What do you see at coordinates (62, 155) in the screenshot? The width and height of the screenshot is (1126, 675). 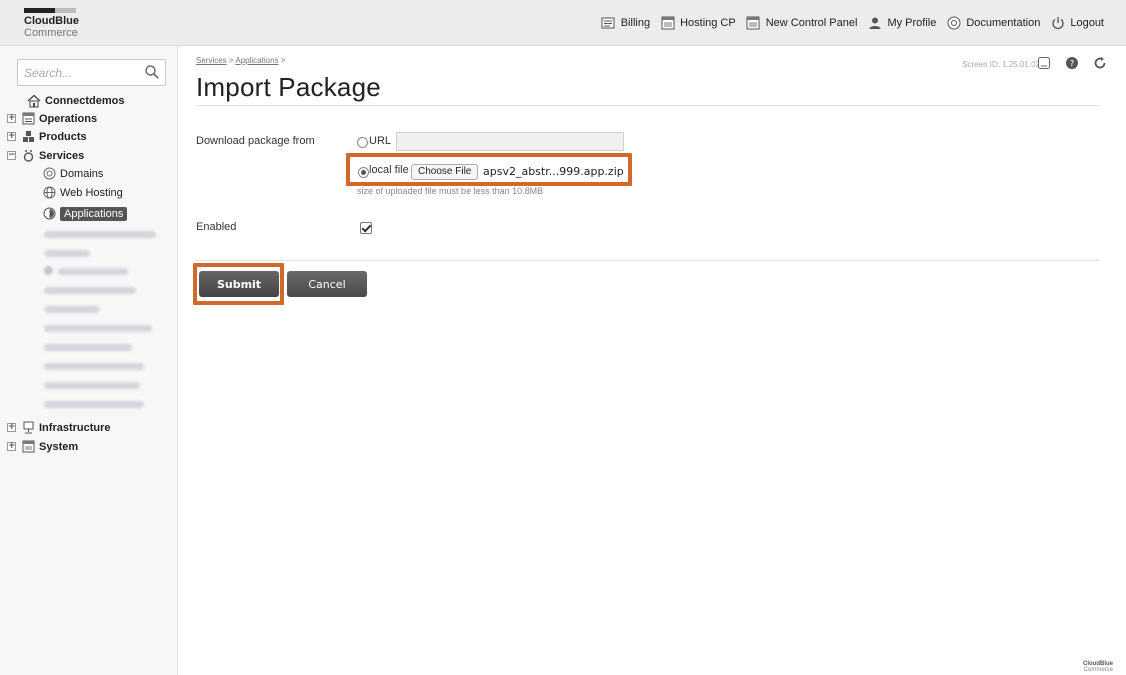 I see `sidebar-item-label: Services` at bounding box center [62, 155].